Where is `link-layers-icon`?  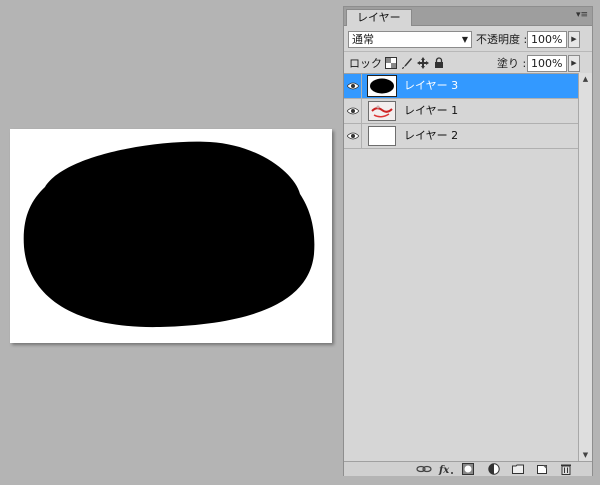 link-layers-icon is located at coordinates (424, 469).